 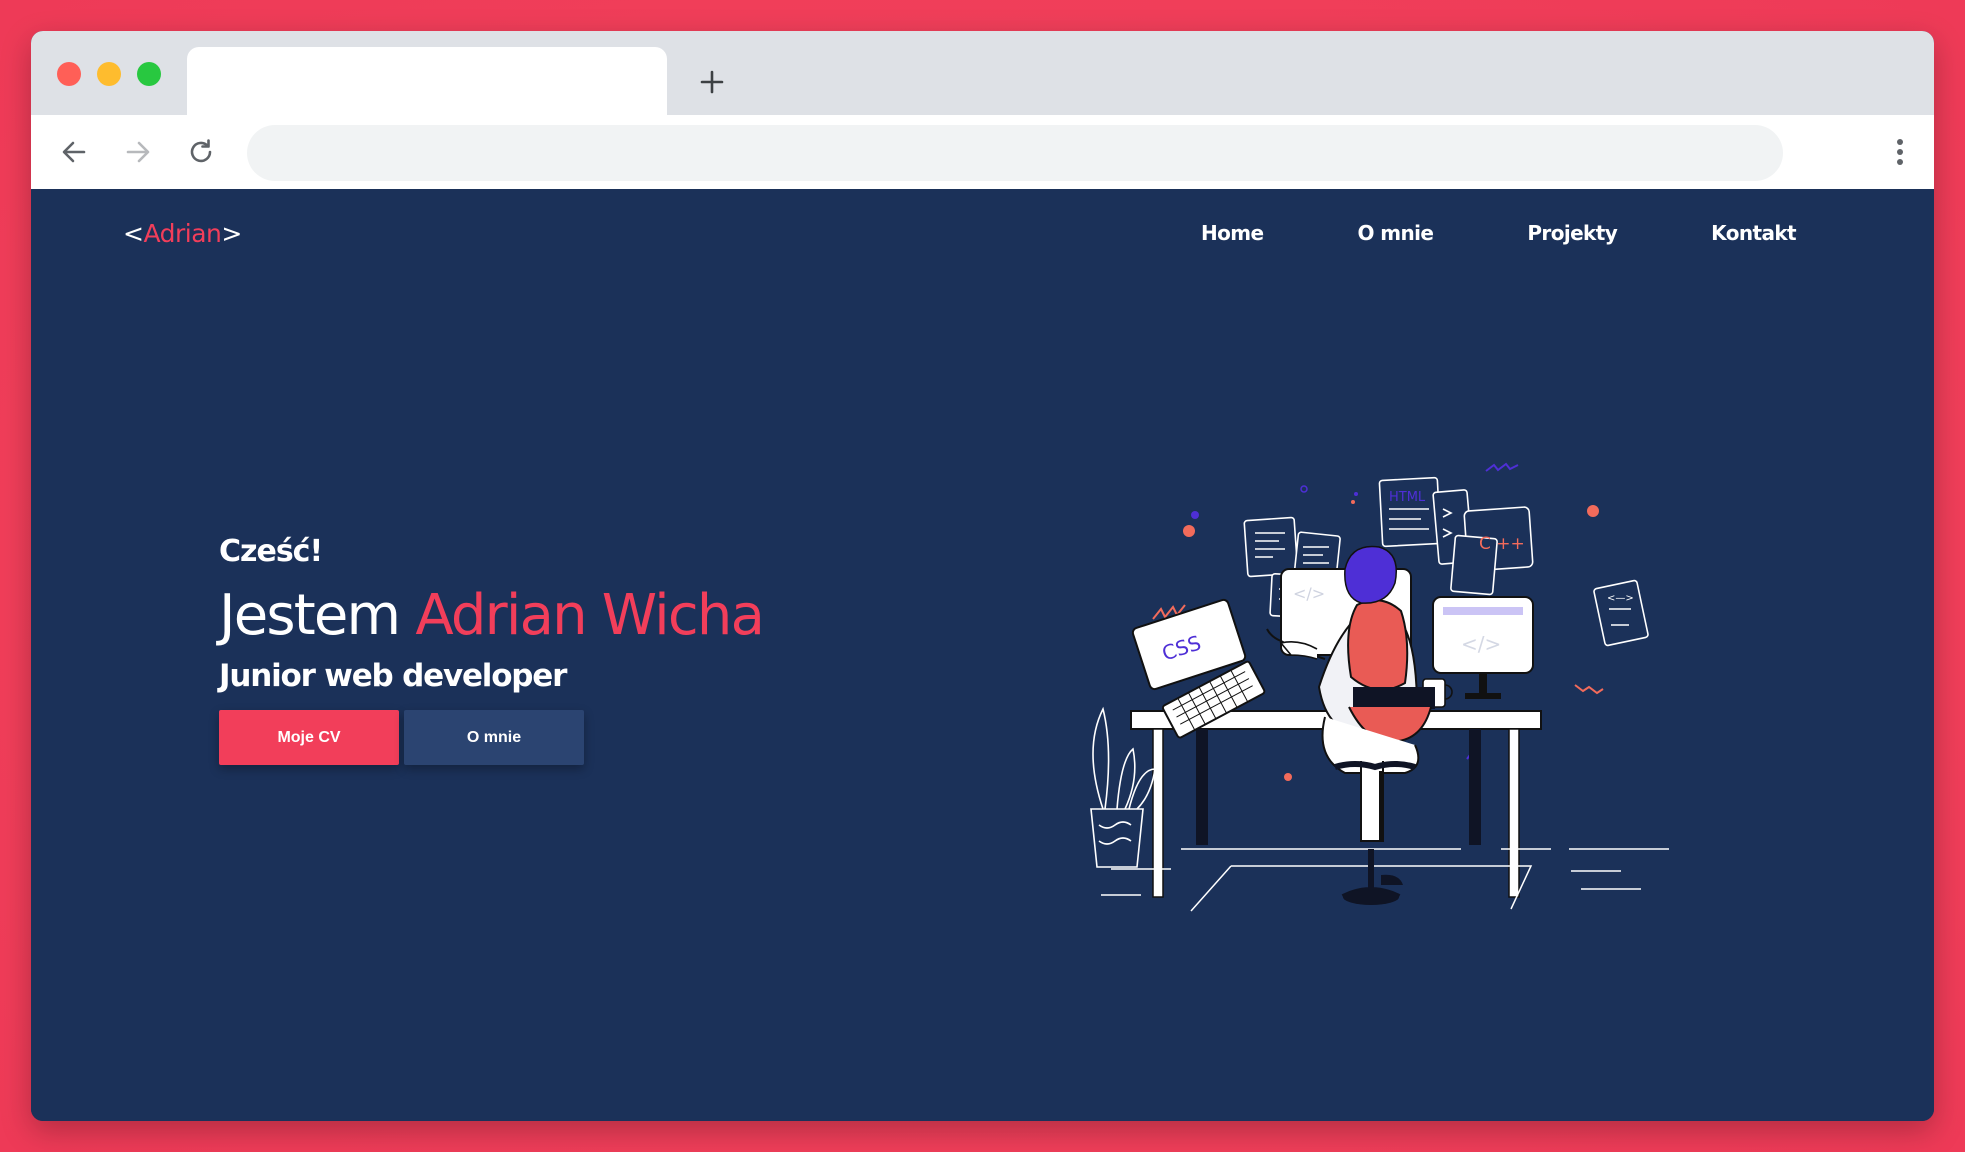 What do you see at coordinates (1620, 598) in the screenshot?
I see `doc-arrows-label: <—>` at bounding box center [1620, 598].